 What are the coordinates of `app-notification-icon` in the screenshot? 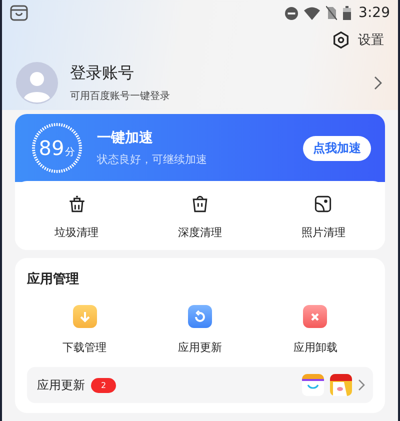 It's located at (19, 13).